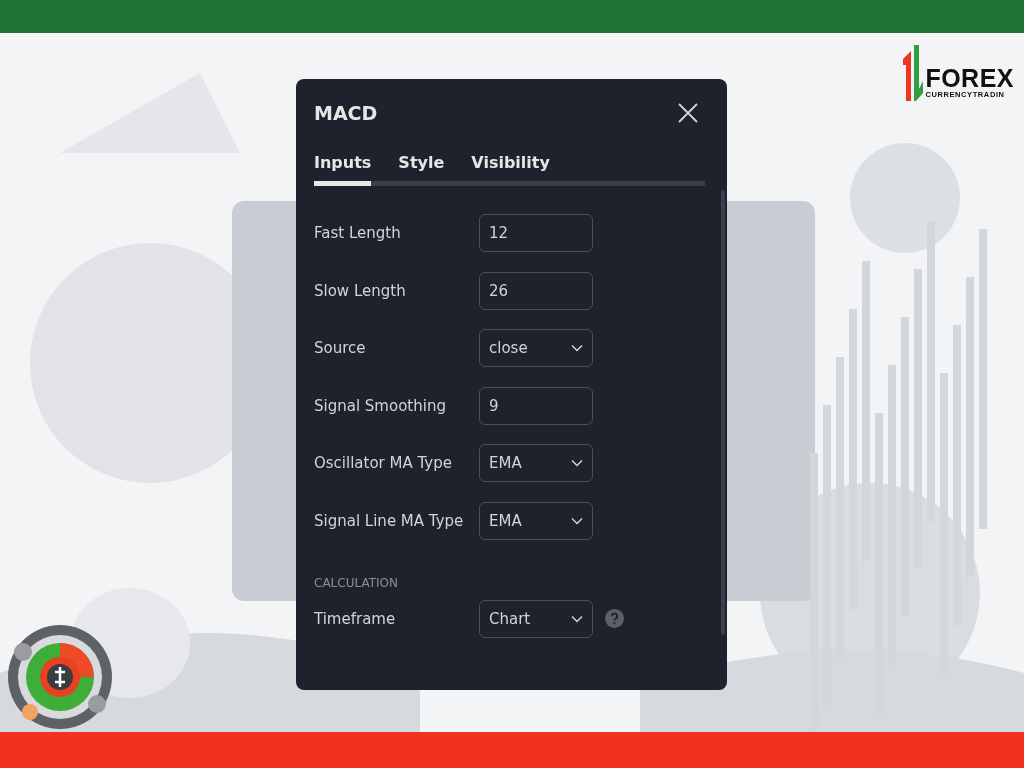 This screenshot has width=1024, height=768. Describe the element at coordinates (343, 167) in the screenshot. I see `tab: Inputs` at that location.